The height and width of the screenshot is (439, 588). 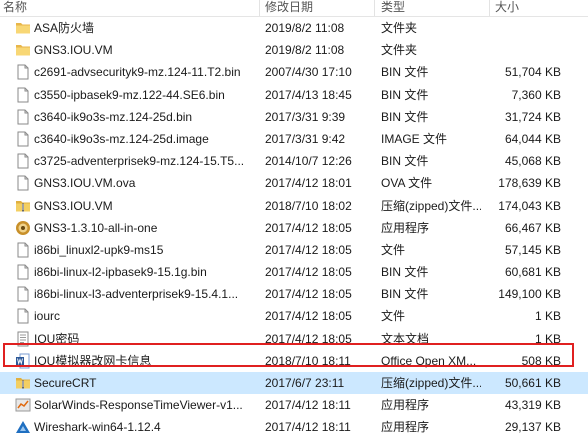 I want to click on file-size: 178,639 KB, so click(x=529, y=183).